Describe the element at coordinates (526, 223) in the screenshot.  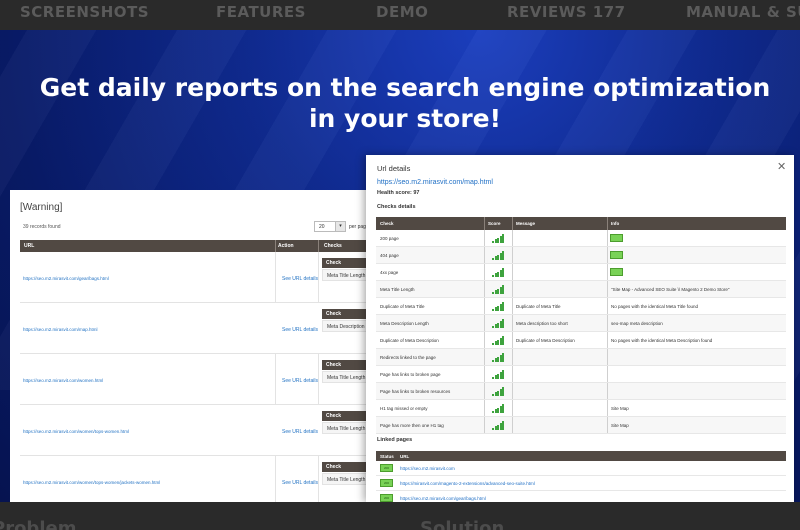
I see `col-message: Message` at that location.